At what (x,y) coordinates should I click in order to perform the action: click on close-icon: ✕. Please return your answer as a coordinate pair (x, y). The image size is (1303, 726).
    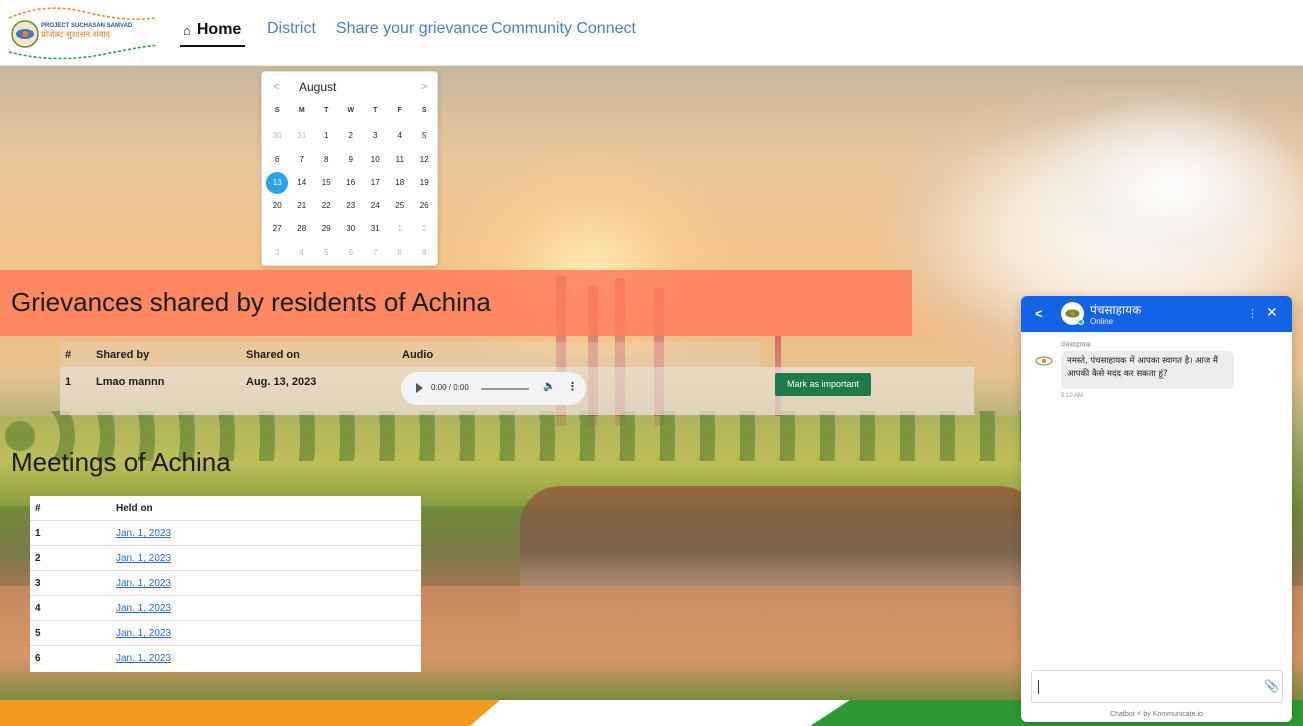
    Looking at the image, I should click on (1272, 312).